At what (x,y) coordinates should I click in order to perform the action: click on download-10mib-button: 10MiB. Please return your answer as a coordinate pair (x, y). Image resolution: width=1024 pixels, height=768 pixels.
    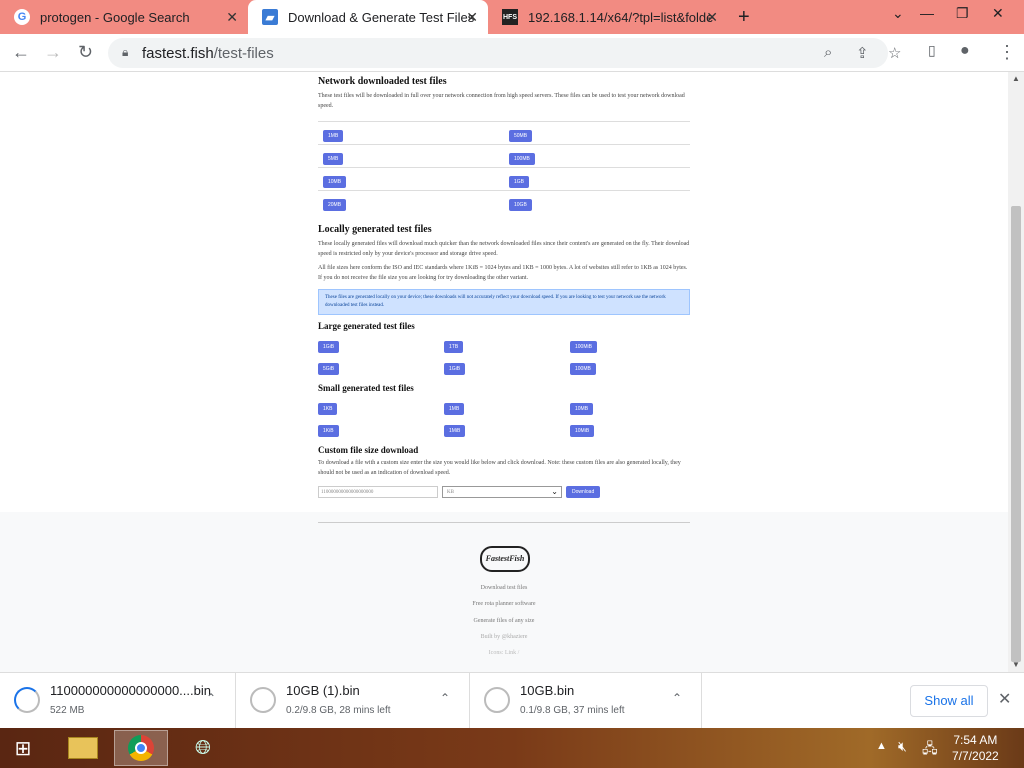
    Looking at the image, I should click on (582, 431).